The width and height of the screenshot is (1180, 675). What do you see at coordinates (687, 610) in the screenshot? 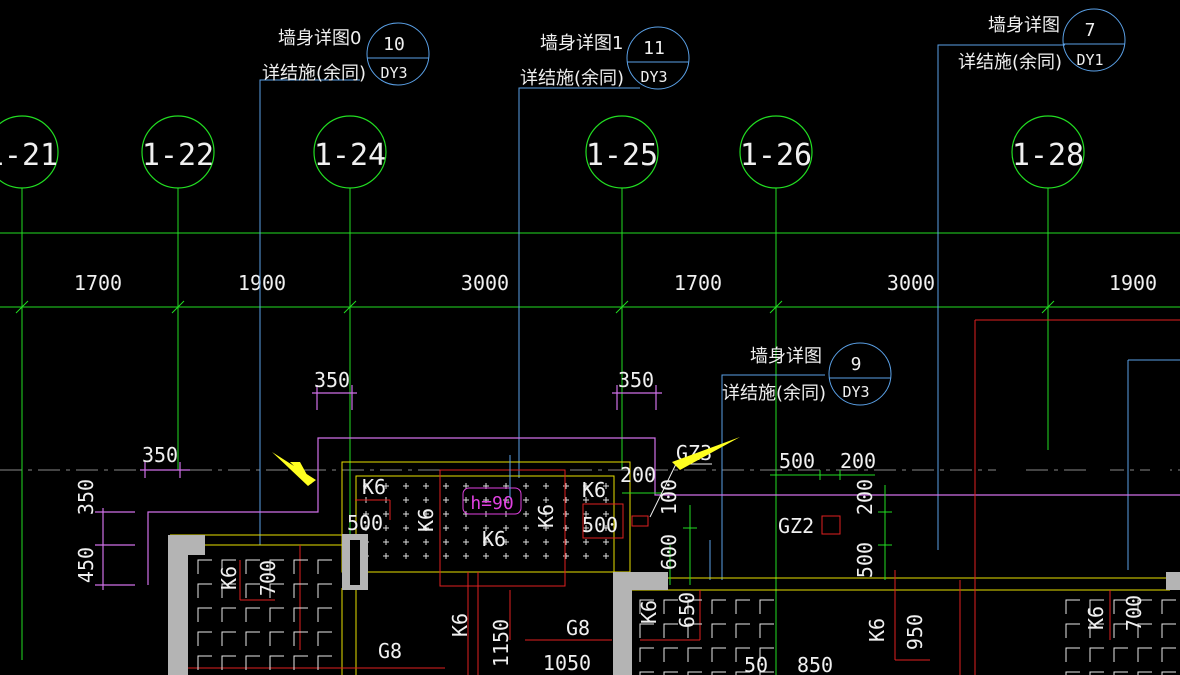
I see `dim-650: 650` at bounding box center [687, 610].